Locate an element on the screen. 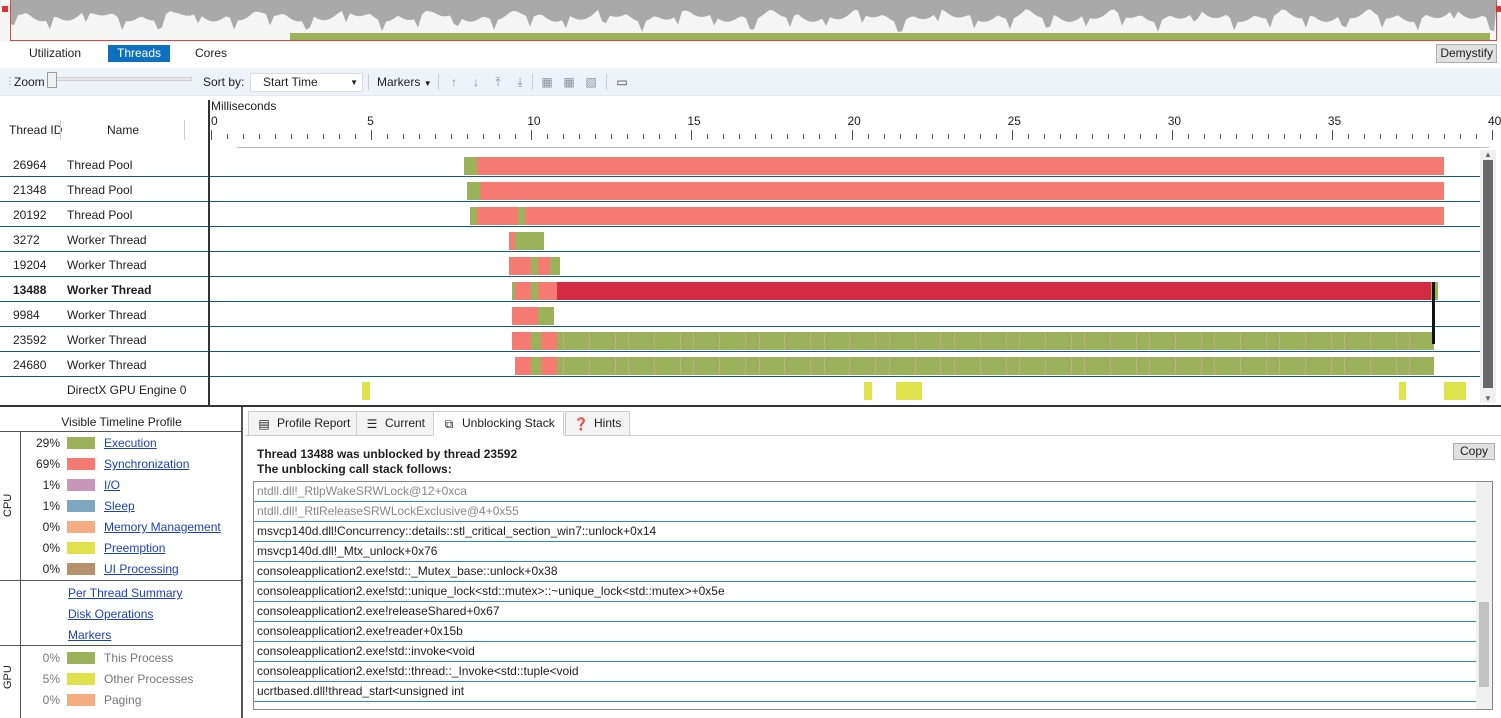  stack-frame: consoleapplication2.exe!std::invoke<void is located at coordinates (866, 652).